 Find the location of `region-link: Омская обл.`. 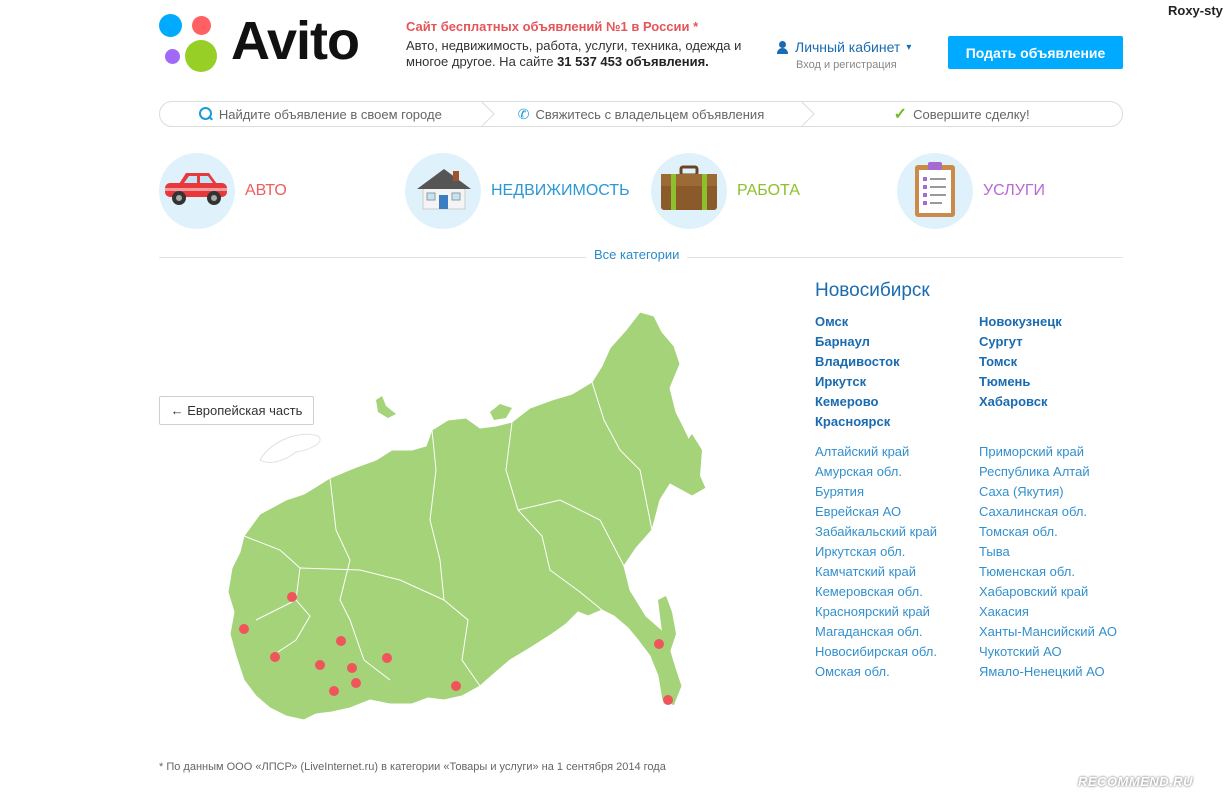

region-link: Омская обл. is located at coordinates (876, 672).